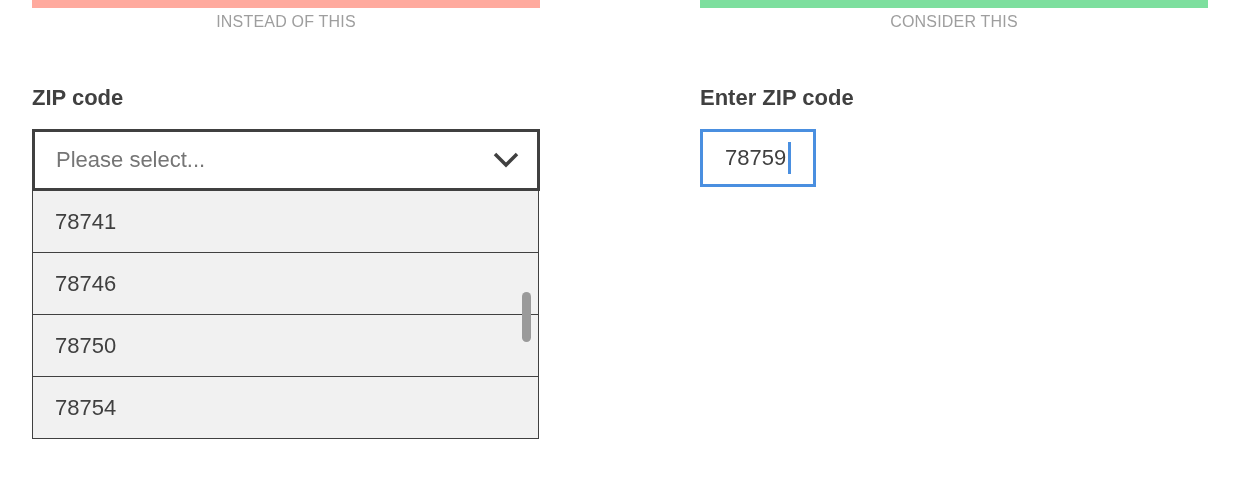 The height and width of the screenshot is (502, 1240). What do you see at coordinates (758, 158) in the screenshot?
I see `zip-input-field: 78759` at bounding box center [758, 158].